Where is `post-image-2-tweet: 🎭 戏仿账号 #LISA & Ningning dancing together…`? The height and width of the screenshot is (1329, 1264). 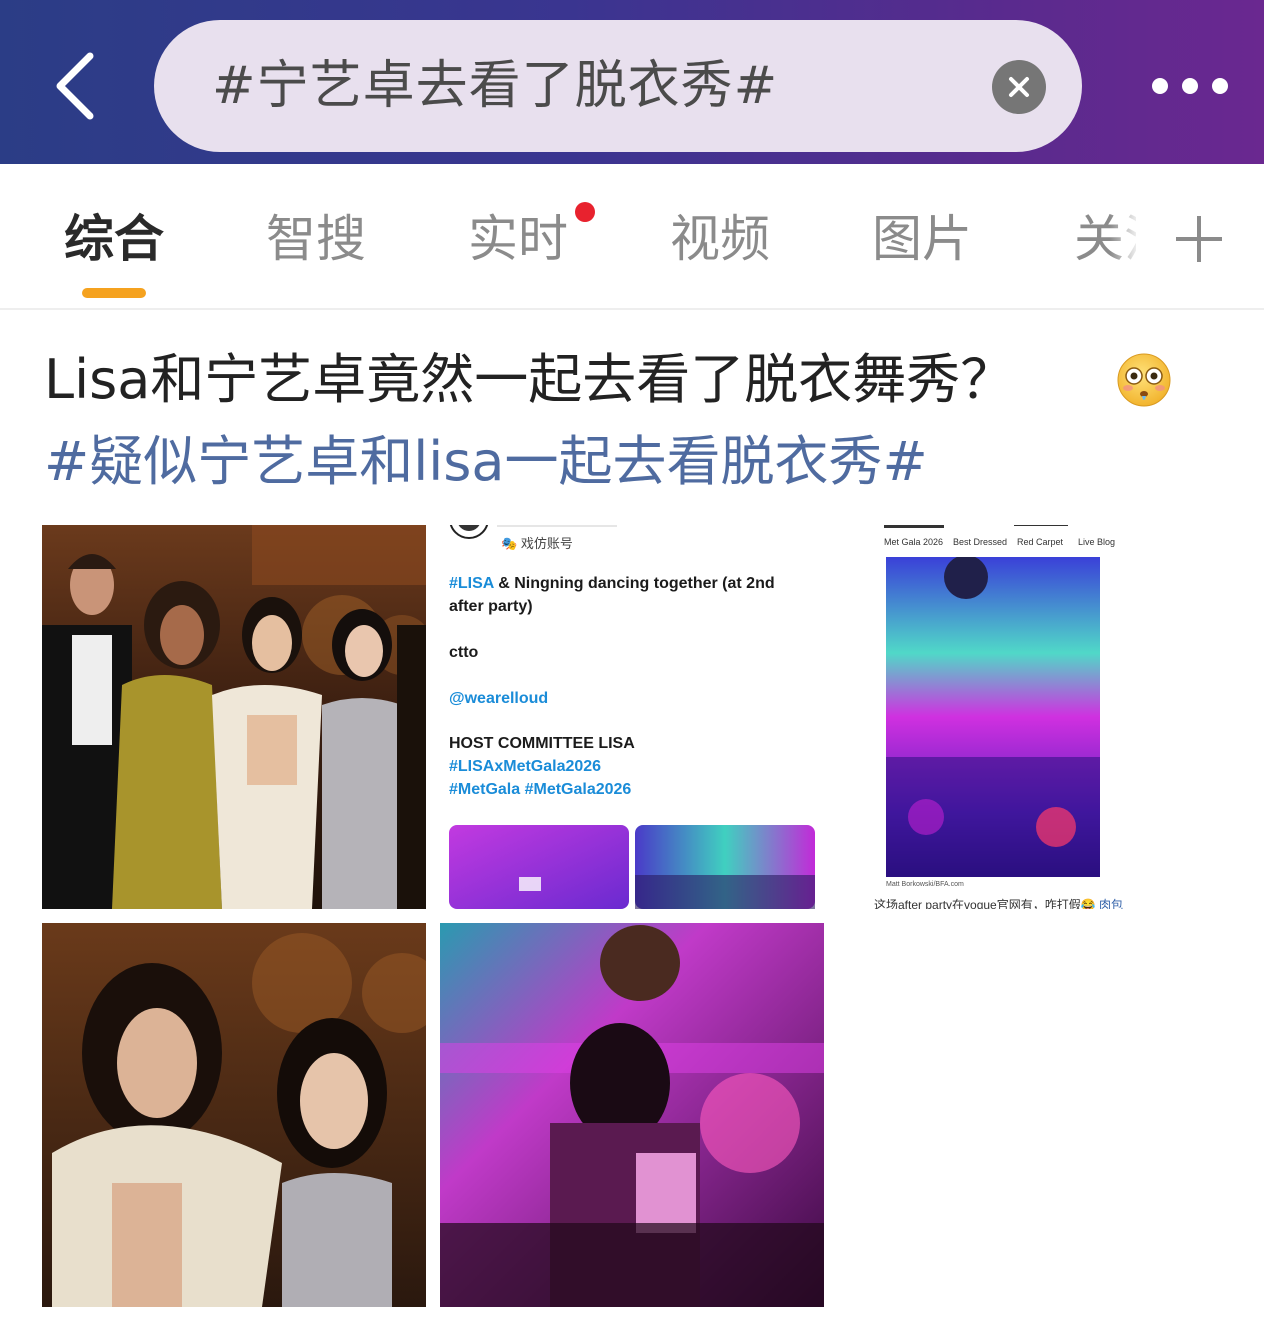
post-image-2-tweet: 🎭 戏仿账号 #LISA & Ningning dancing together… is located at coordinates (633, 717).